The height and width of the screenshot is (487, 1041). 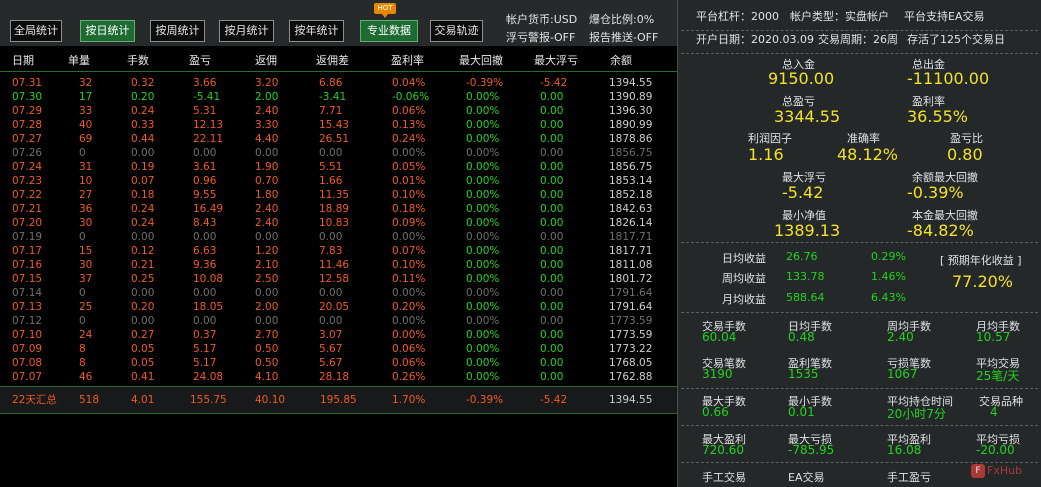 I want to click on pro-data-button: 专业数据, so click(x=389, y=31).